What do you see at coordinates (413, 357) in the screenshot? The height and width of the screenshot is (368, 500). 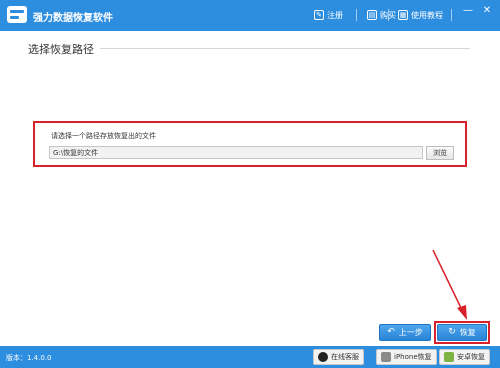 I see `iphone-recovery-label: iPhone恢复` at bounding box center [413, 357].